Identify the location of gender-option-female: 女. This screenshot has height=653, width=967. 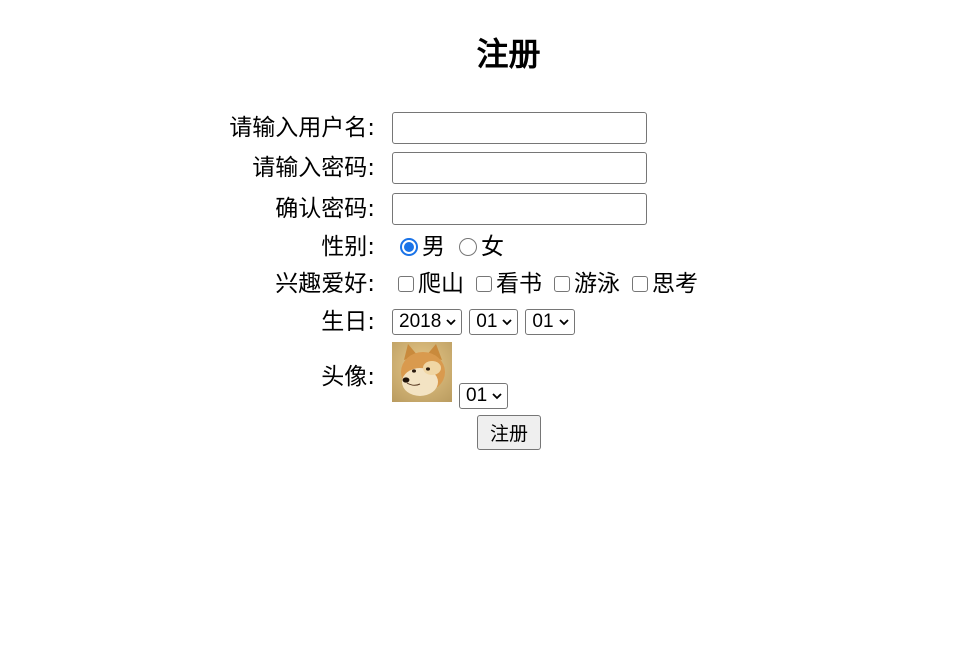
(480, 247).